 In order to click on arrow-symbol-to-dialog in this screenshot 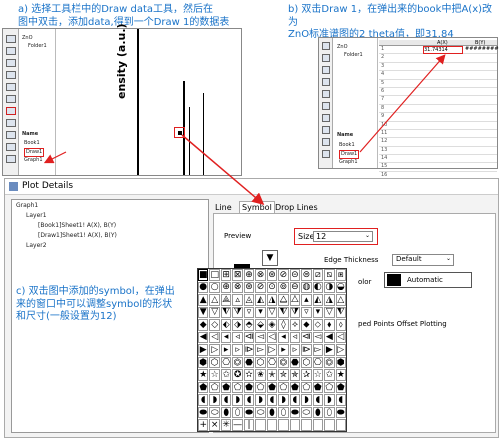, I will do `click(223, 169)`.